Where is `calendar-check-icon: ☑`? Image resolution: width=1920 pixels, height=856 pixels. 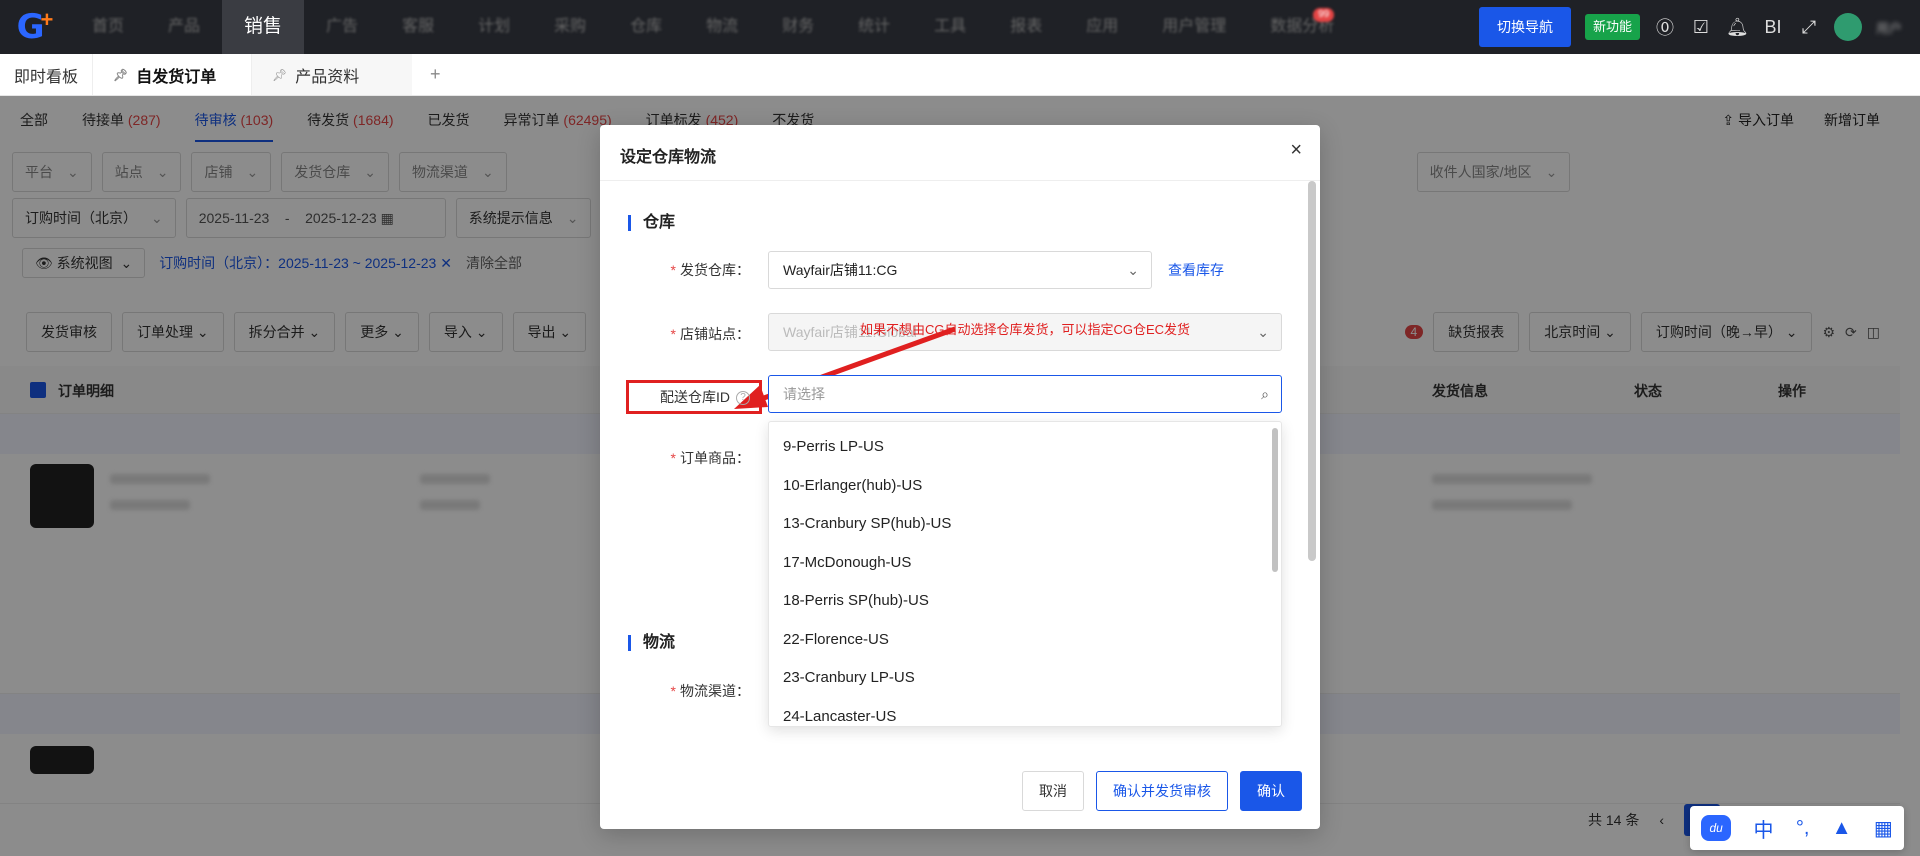
calendar-check-icon: ☑ is located at coordinates (1701, 27).